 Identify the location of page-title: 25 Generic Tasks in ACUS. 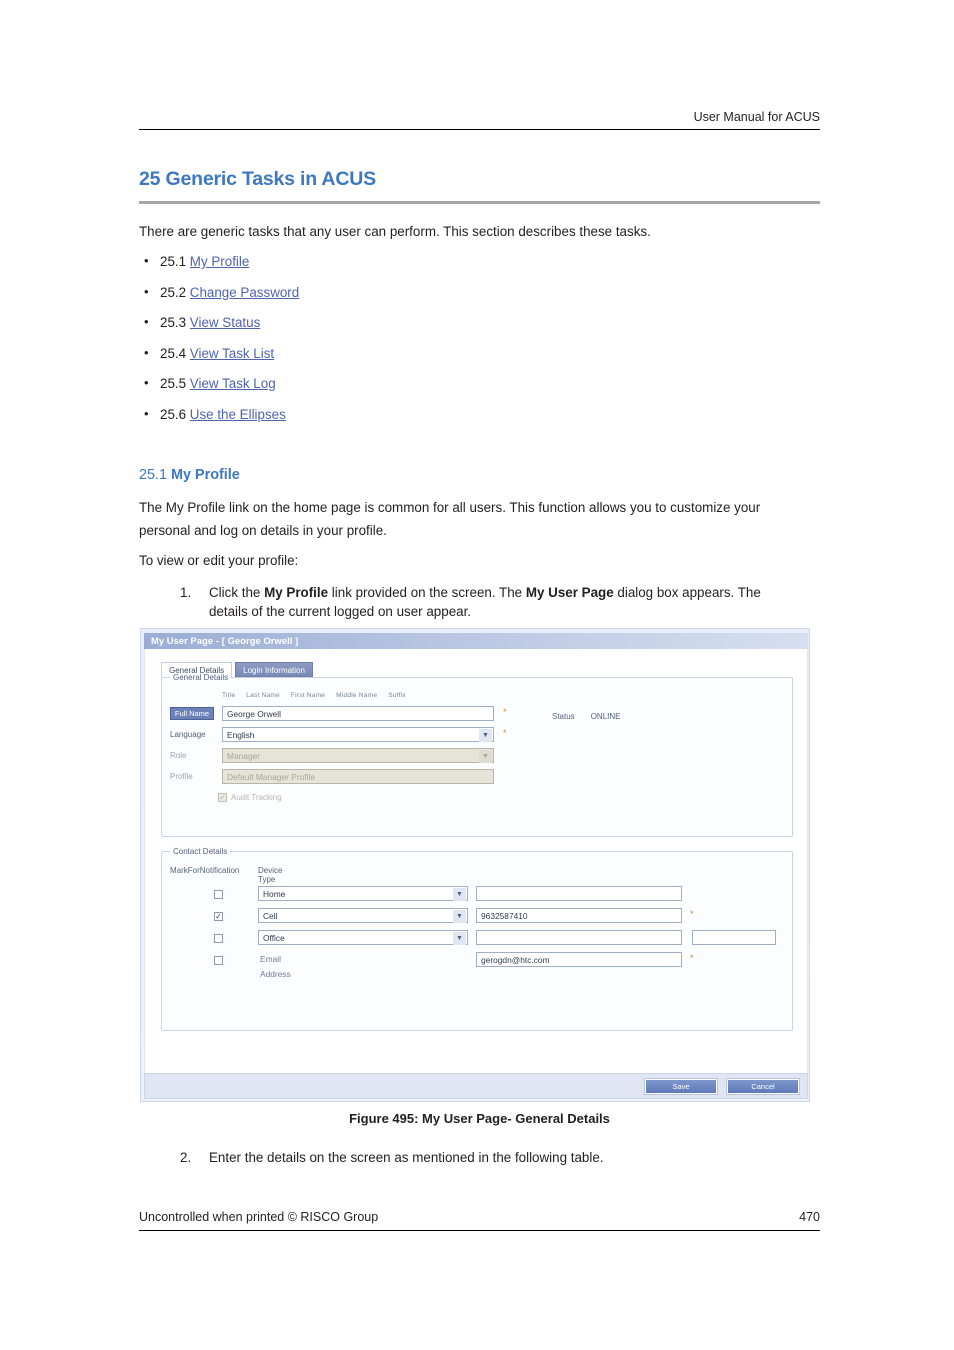
(479, 186).